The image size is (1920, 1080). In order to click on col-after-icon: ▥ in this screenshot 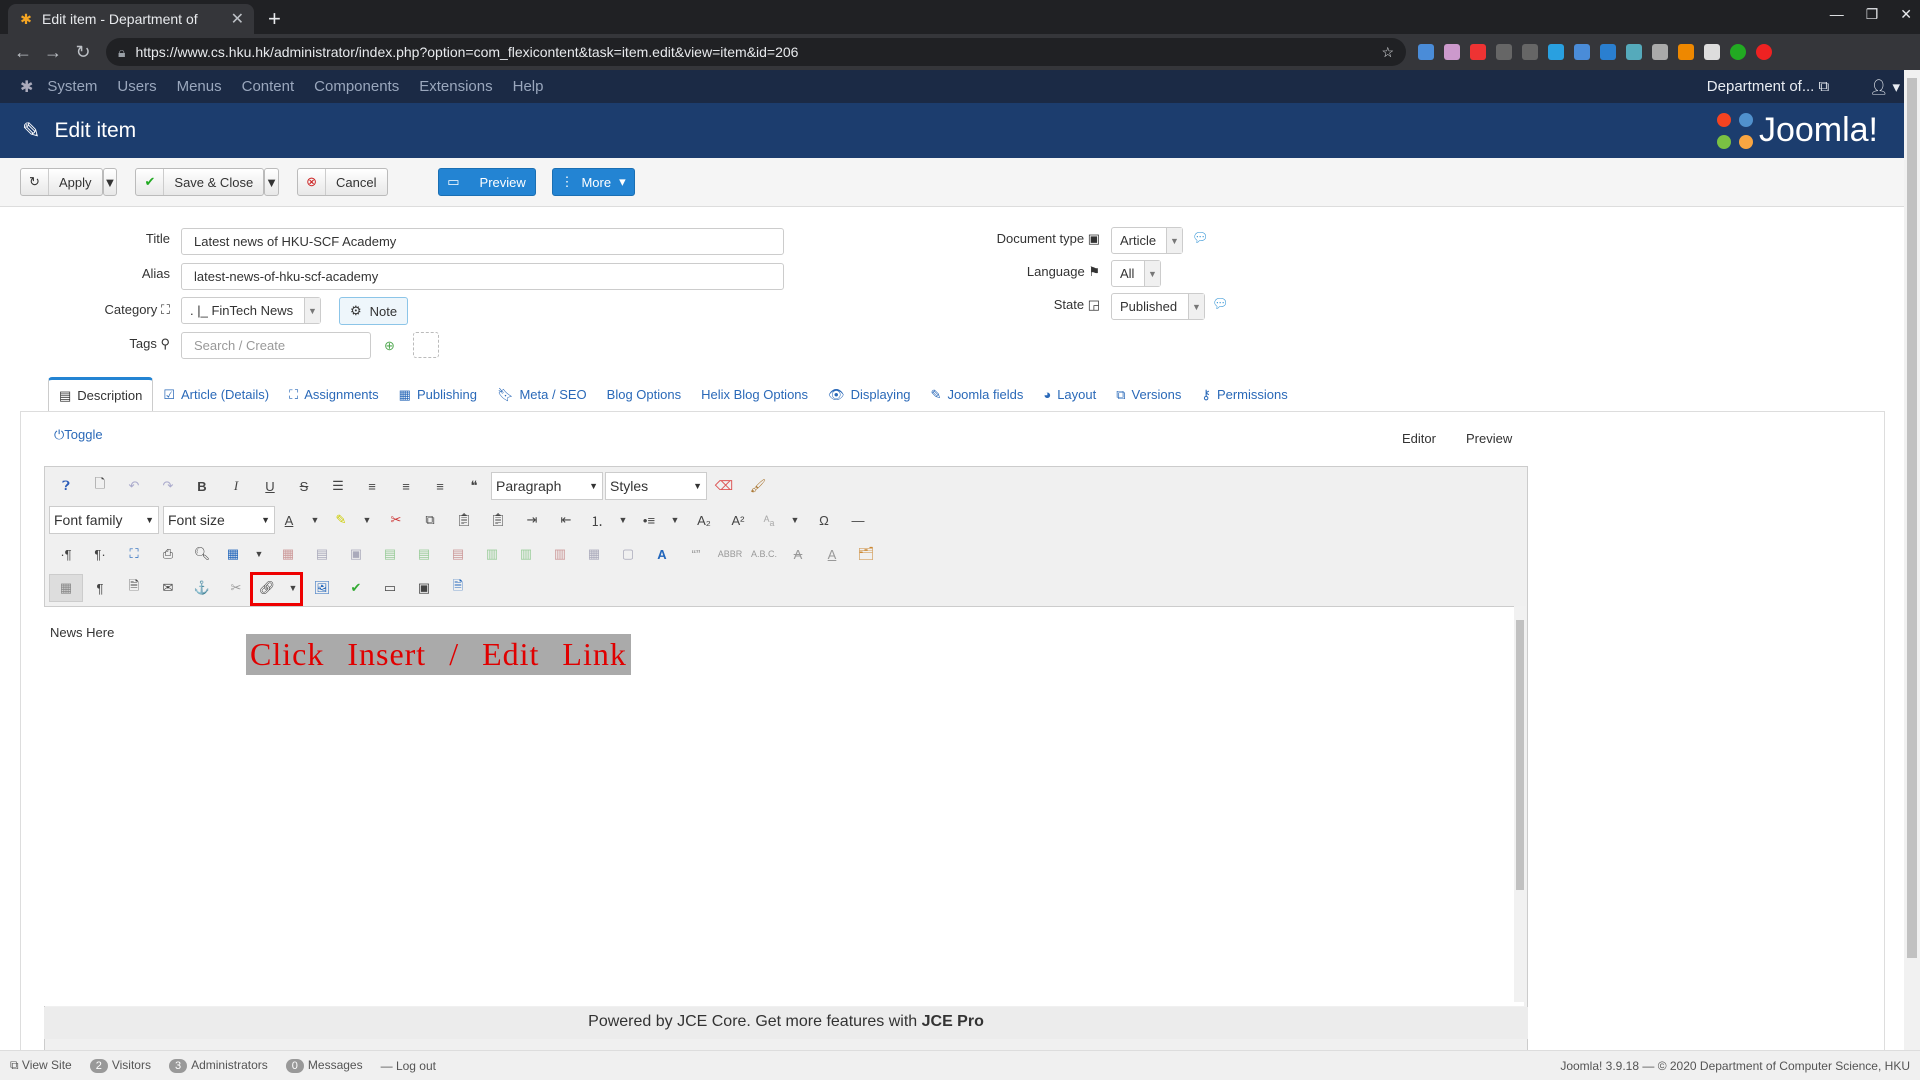, I will do `click(526, 554)`.